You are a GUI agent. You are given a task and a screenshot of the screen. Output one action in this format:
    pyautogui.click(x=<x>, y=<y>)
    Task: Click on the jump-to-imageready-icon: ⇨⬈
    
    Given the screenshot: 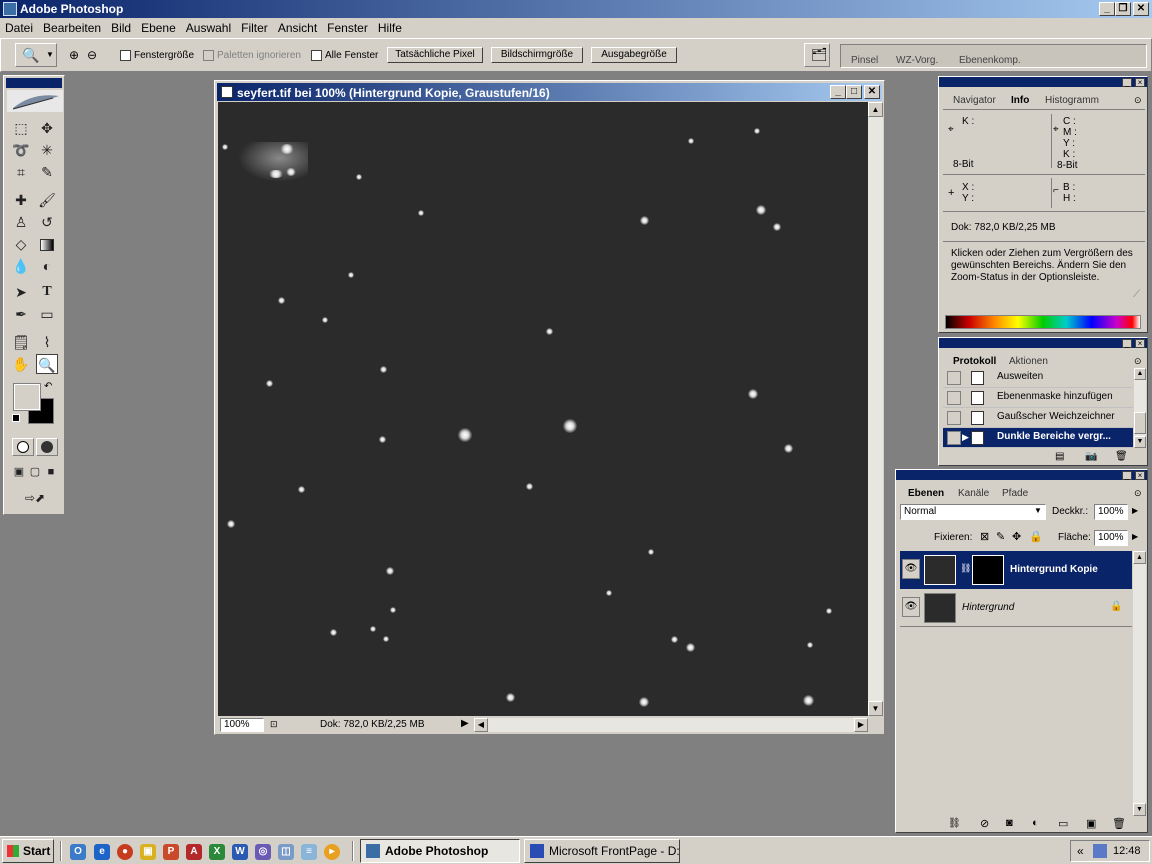 What is the action you would take?
    pyautogui.click(x=35, y=498)
    